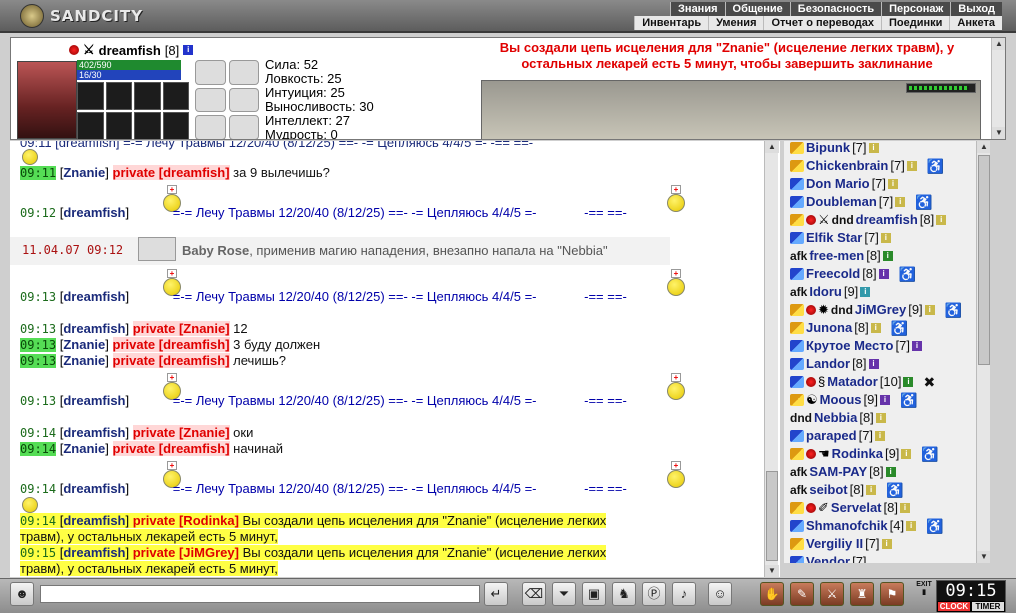 The height and width of the screenshot is (613, 1016). What do you see at coordinates (210, 100) in the screenshot?
I see `ring-slot` at bounding box center [210, 100].